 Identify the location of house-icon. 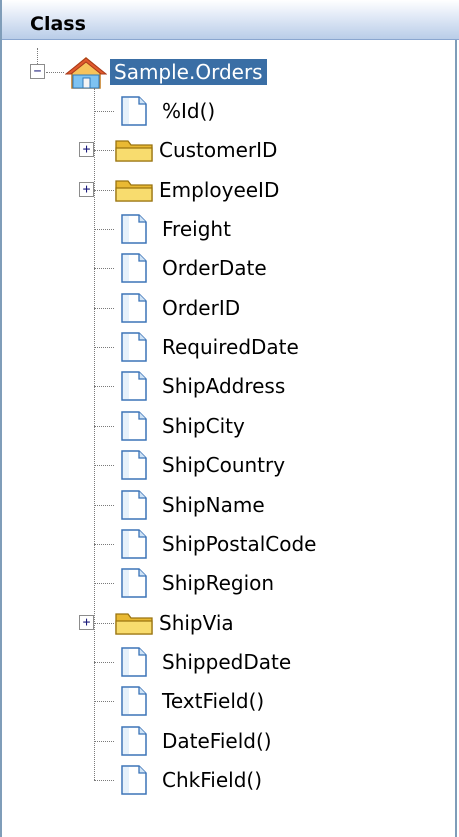
(86, 73).